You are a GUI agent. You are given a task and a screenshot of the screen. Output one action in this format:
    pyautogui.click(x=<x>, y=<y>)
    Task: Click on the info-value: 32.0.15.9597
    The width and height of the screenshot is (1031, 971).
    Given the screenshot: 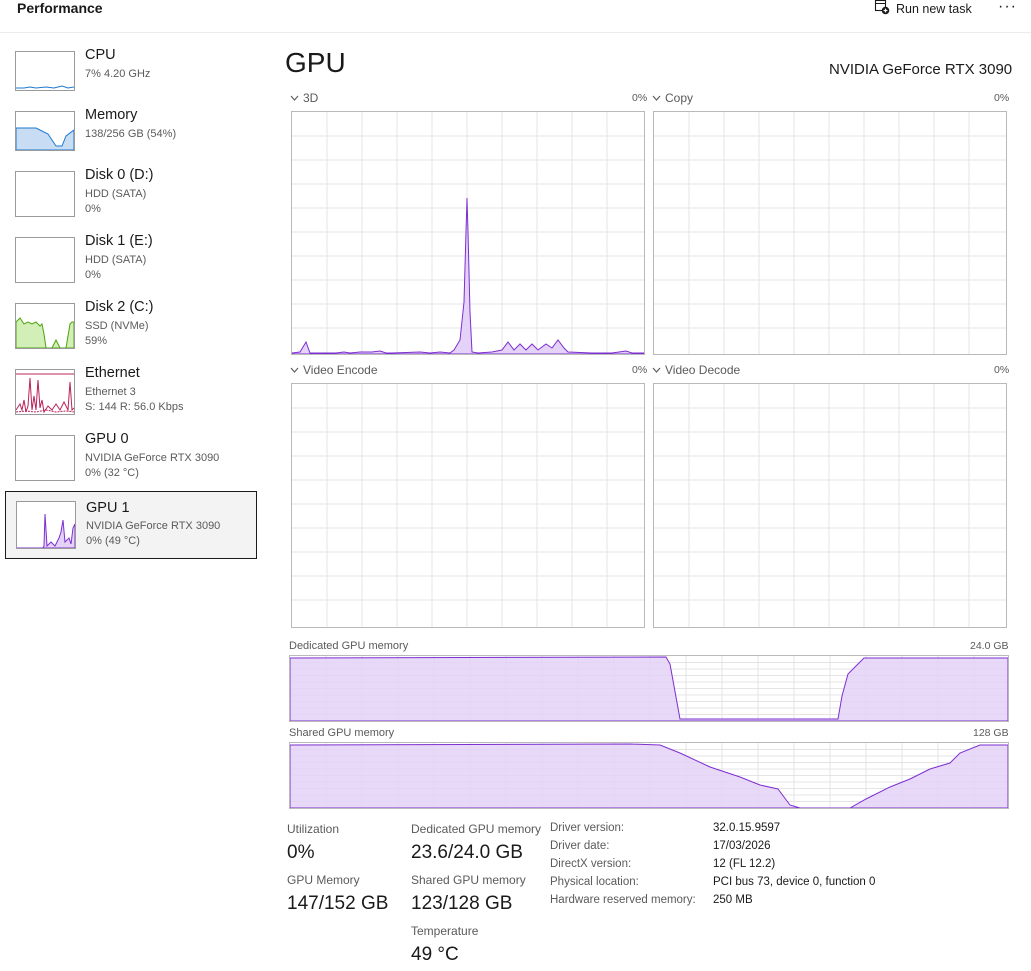 What is the action you would take?
    pyautogui.click(x=747, y=828)
    